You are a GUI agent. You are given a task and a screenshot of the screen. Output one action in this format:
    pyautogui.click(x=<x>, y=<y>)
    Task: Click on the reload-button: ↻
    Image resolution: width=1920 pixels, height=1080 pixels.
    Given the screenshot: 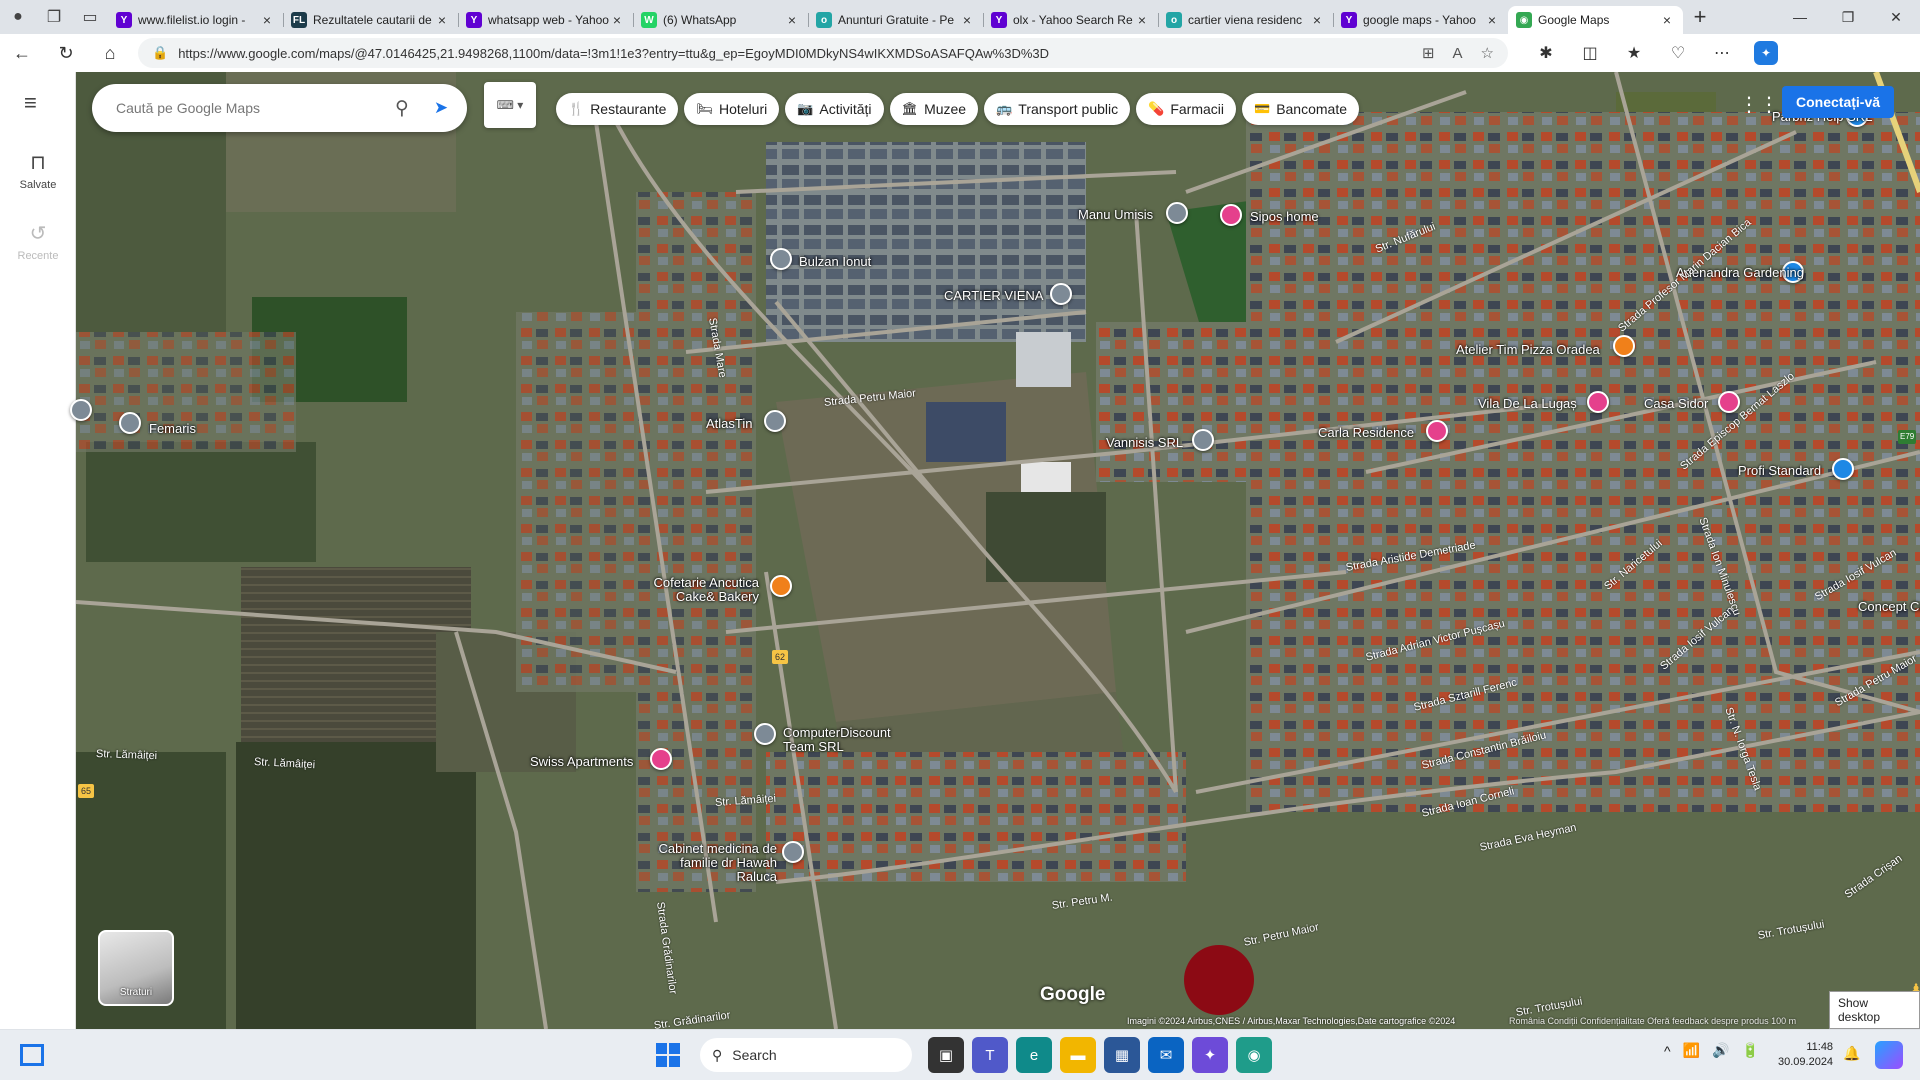 What is the action you would take?
    pyautogui.click(x=66, y=53)
    